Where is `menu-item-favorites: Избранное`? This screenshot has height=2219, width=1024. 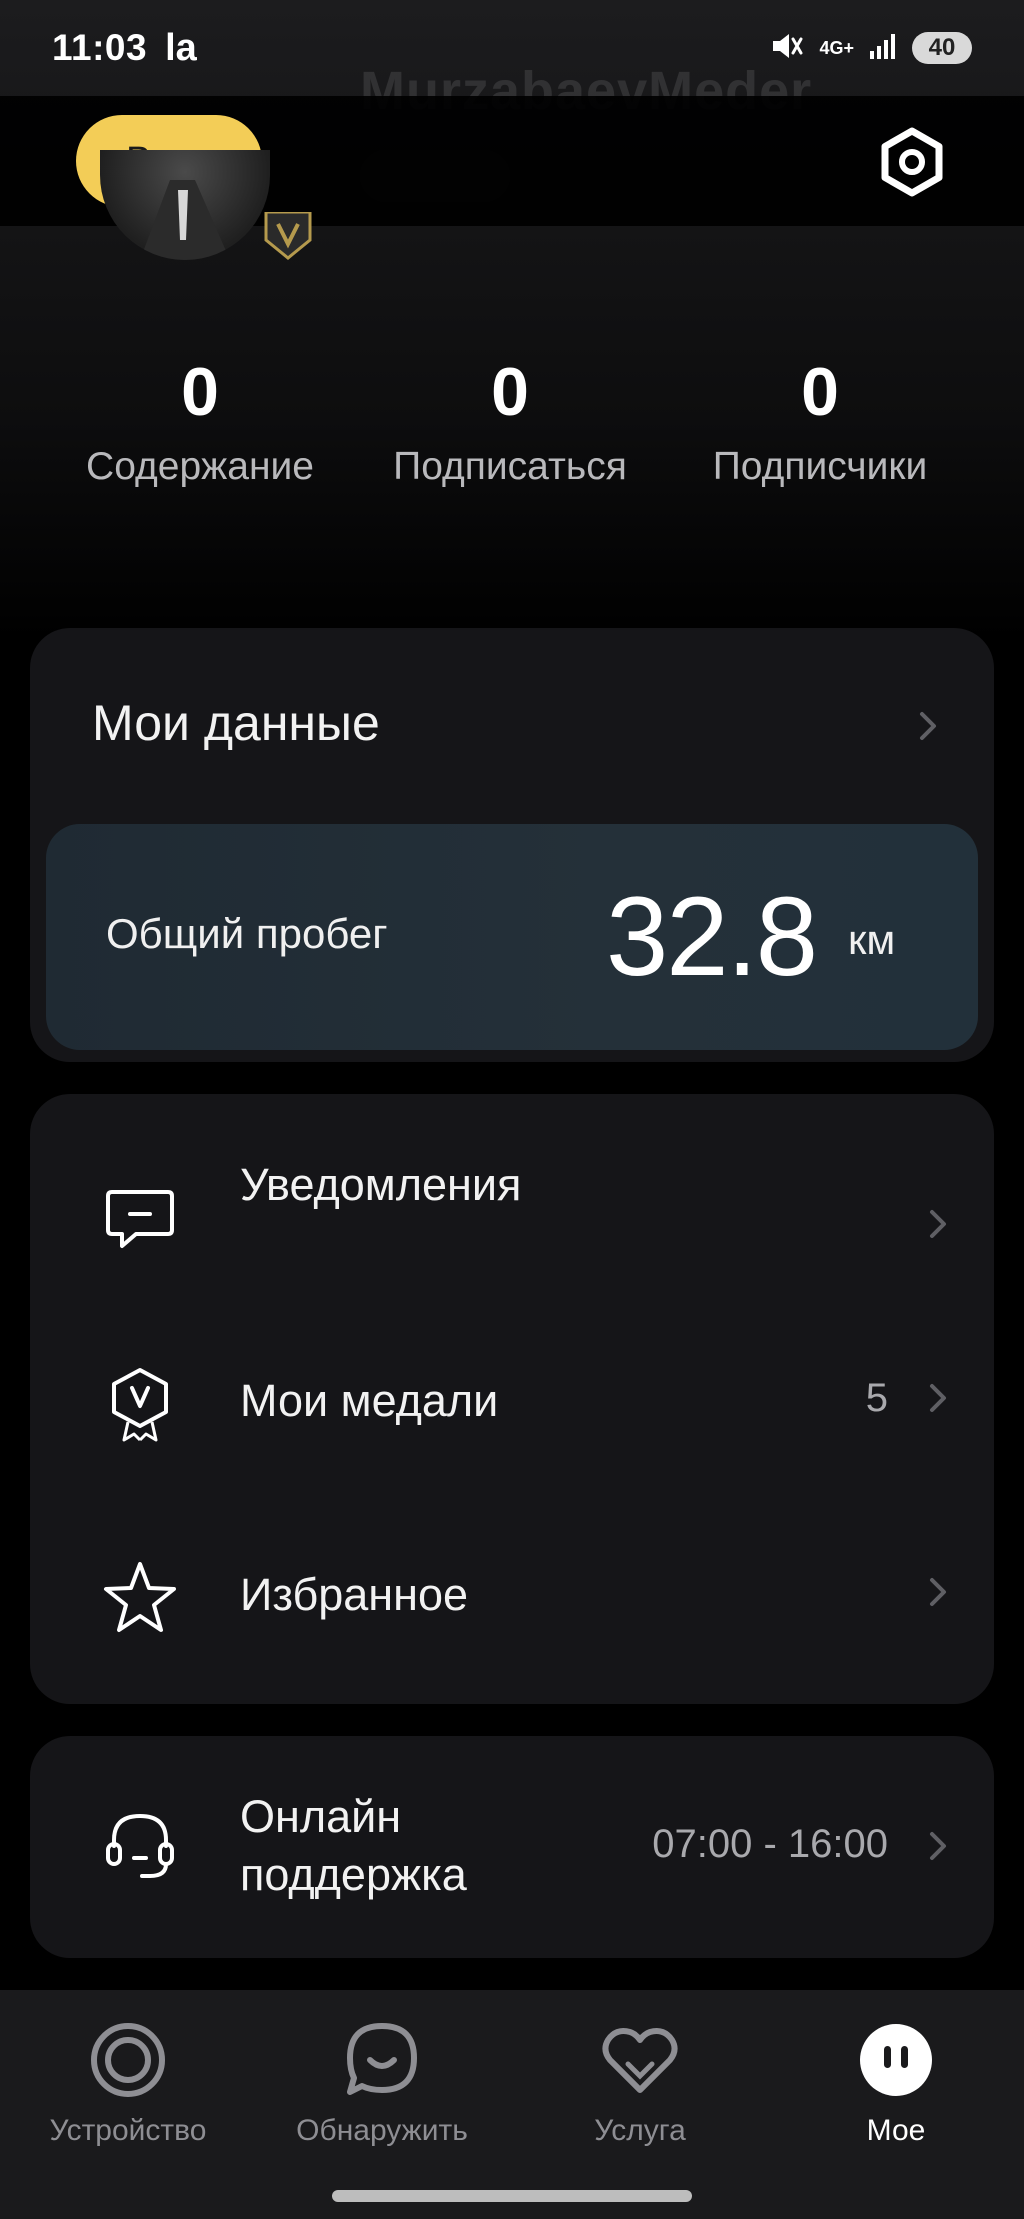
menu-item-favorites: Избранное is located at coordinates (512, 1598).